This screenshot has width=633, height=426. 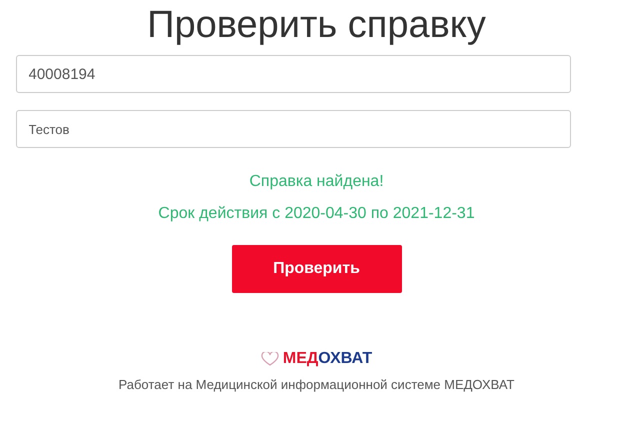 What do you see at coordinates (316, 25) in the screenshot?
I see `page-title: Проверить справку` at bounding box center [316, 25].